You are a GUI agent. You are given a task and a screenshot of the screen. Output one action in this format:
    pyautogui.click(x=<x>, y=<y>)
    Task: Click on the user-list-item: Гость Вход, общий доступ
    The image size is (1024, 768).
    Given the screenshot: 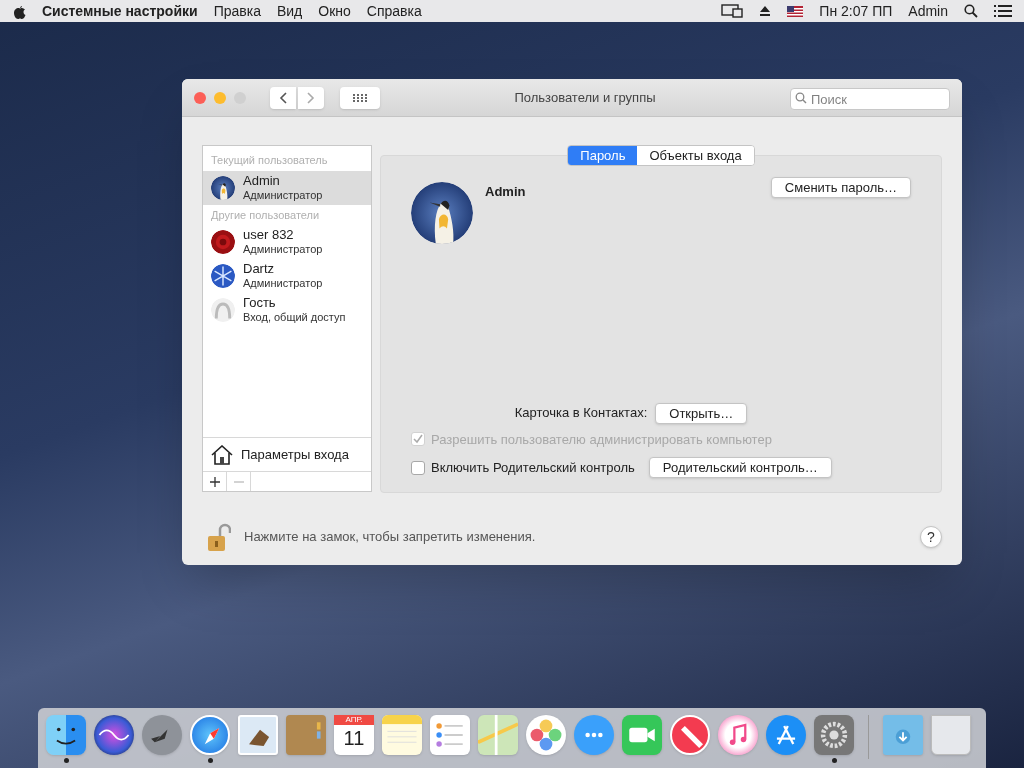 What is the action you would take?
    pyautogui.click(x=287, y=310)
    